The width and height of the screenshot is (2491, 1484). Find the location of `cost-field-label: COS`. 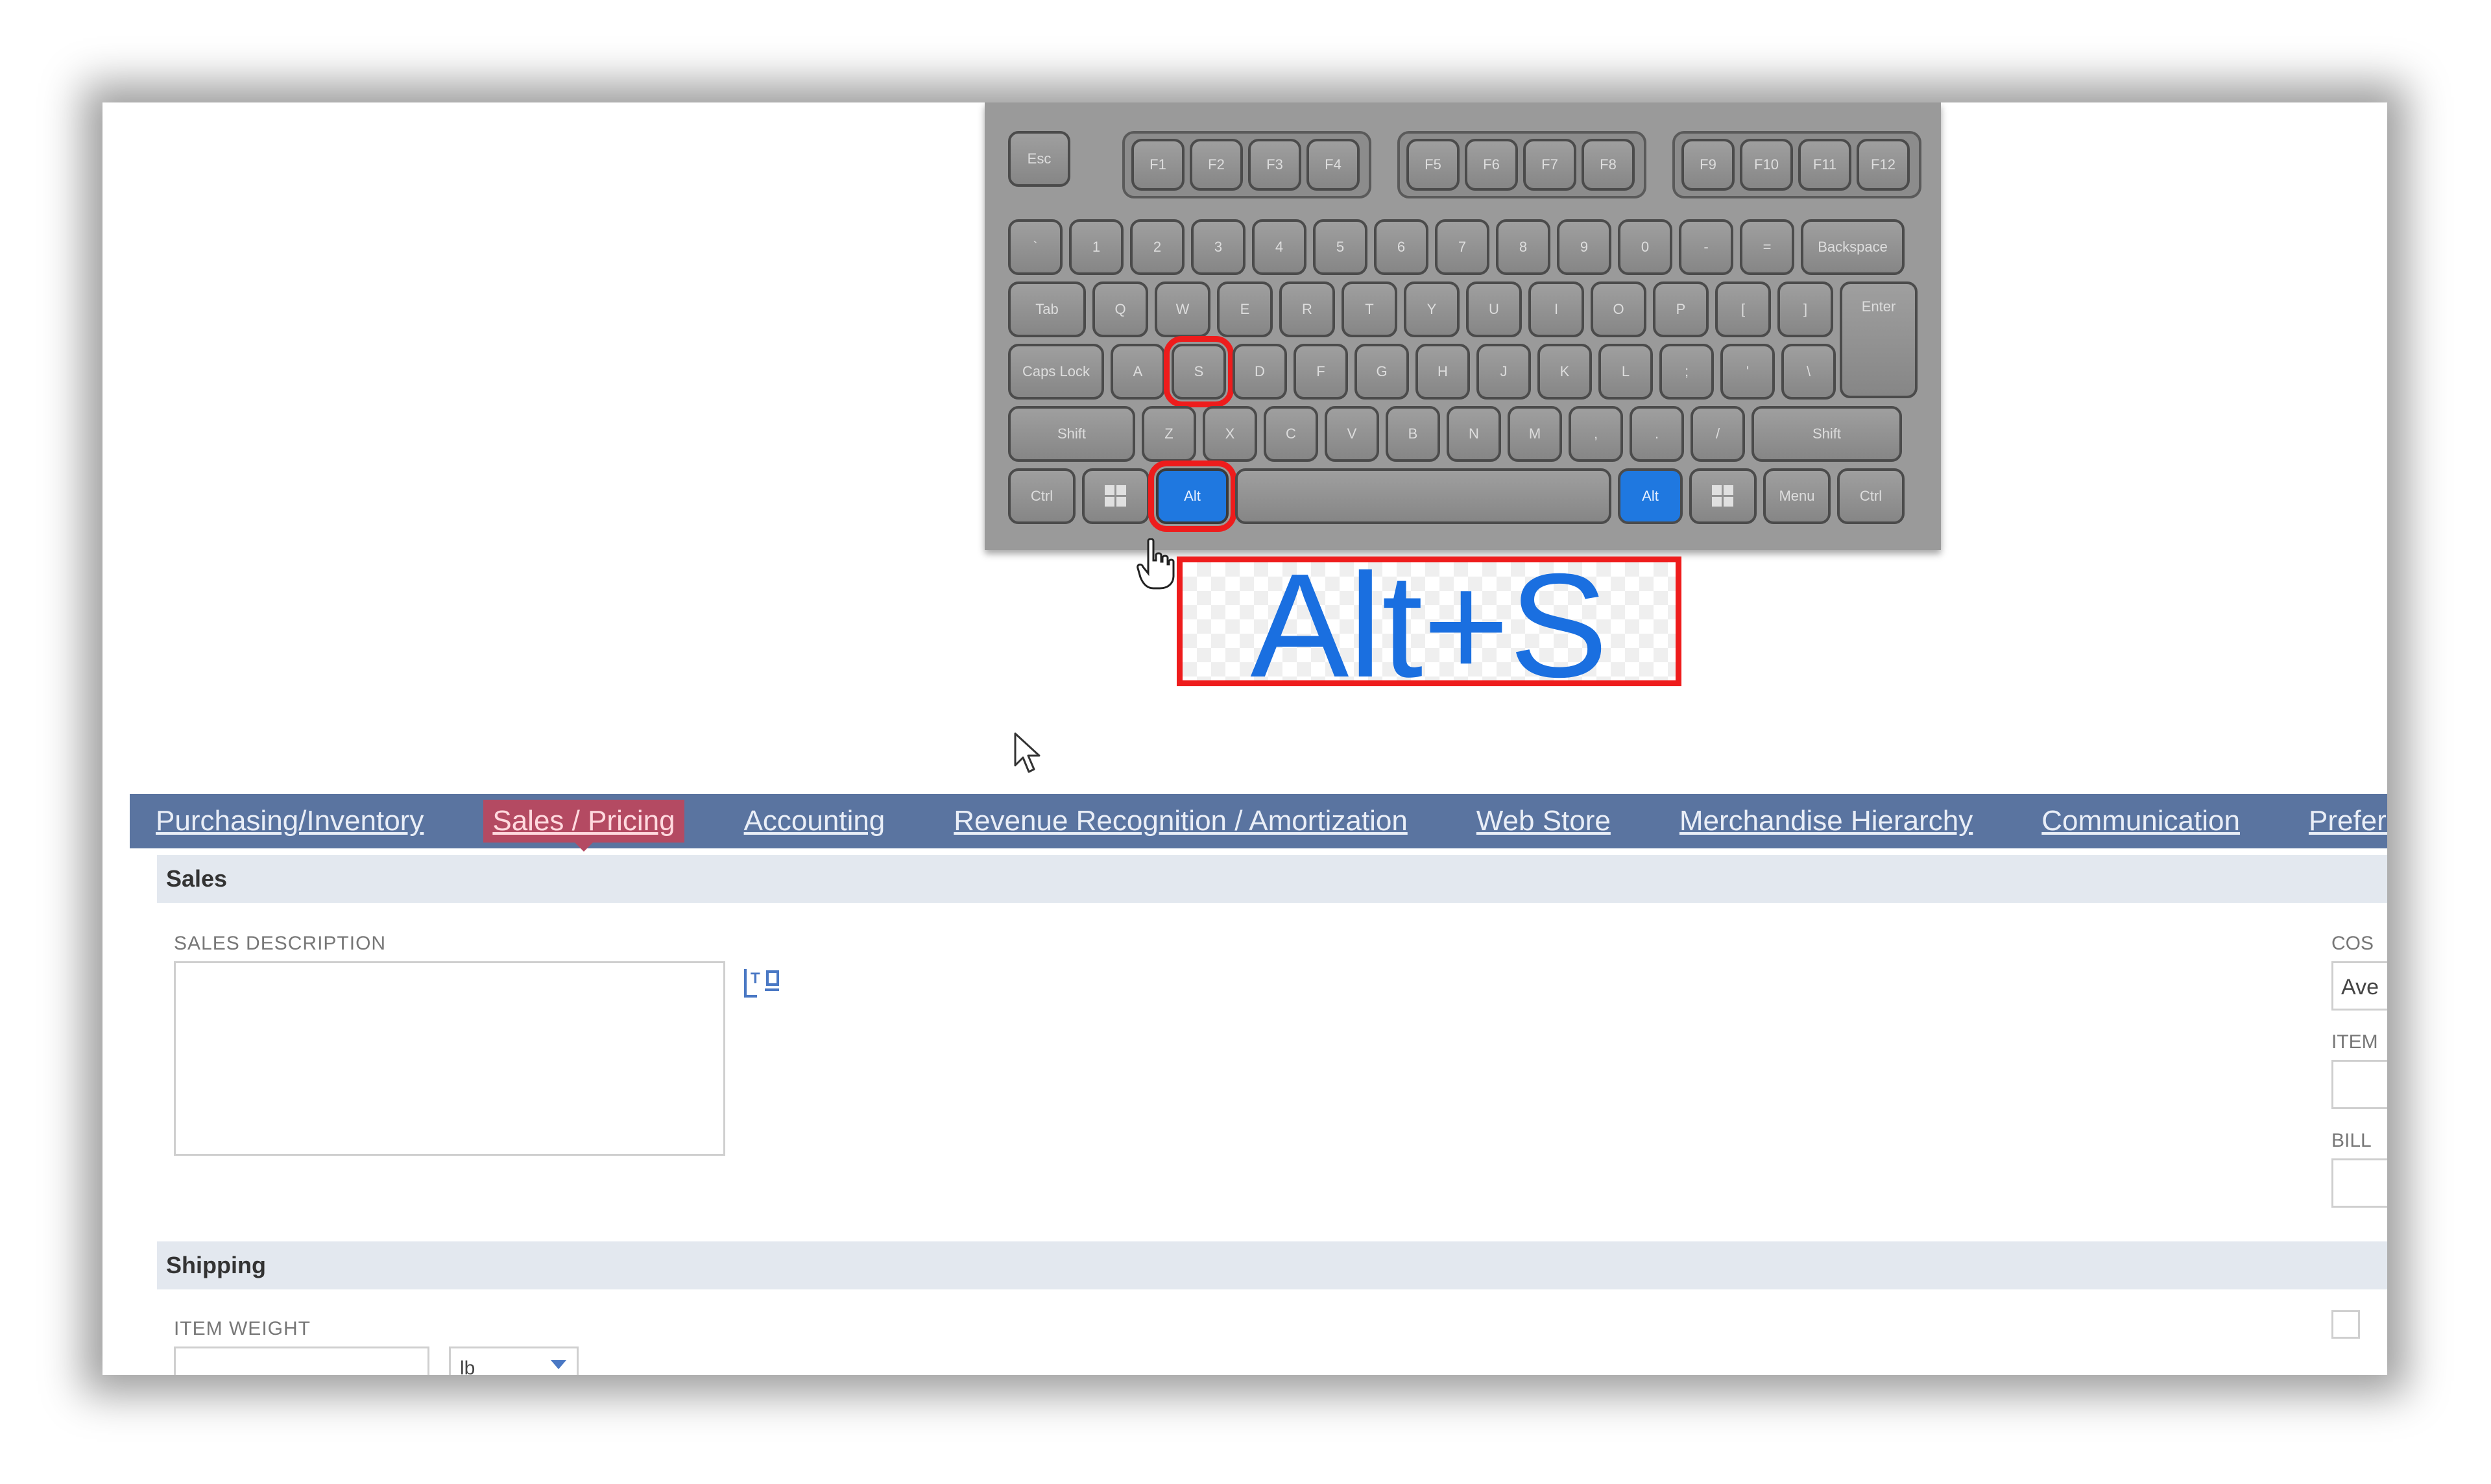

cost-field-label: COS is located at coordinates (2352, 943).